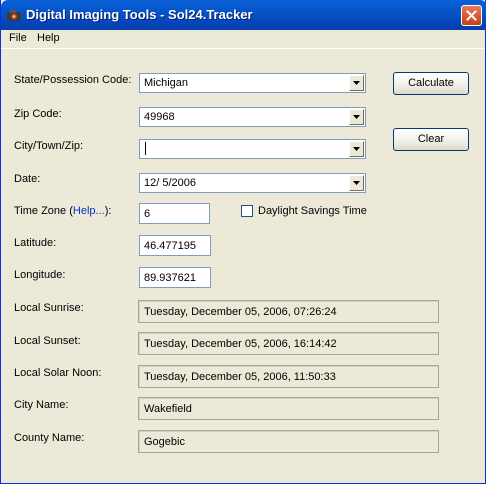 This screenshot has height=484, width=486. Describe the element at coordinates (27, 179) in the screenshot. I see `date-label: Date:` at that location.